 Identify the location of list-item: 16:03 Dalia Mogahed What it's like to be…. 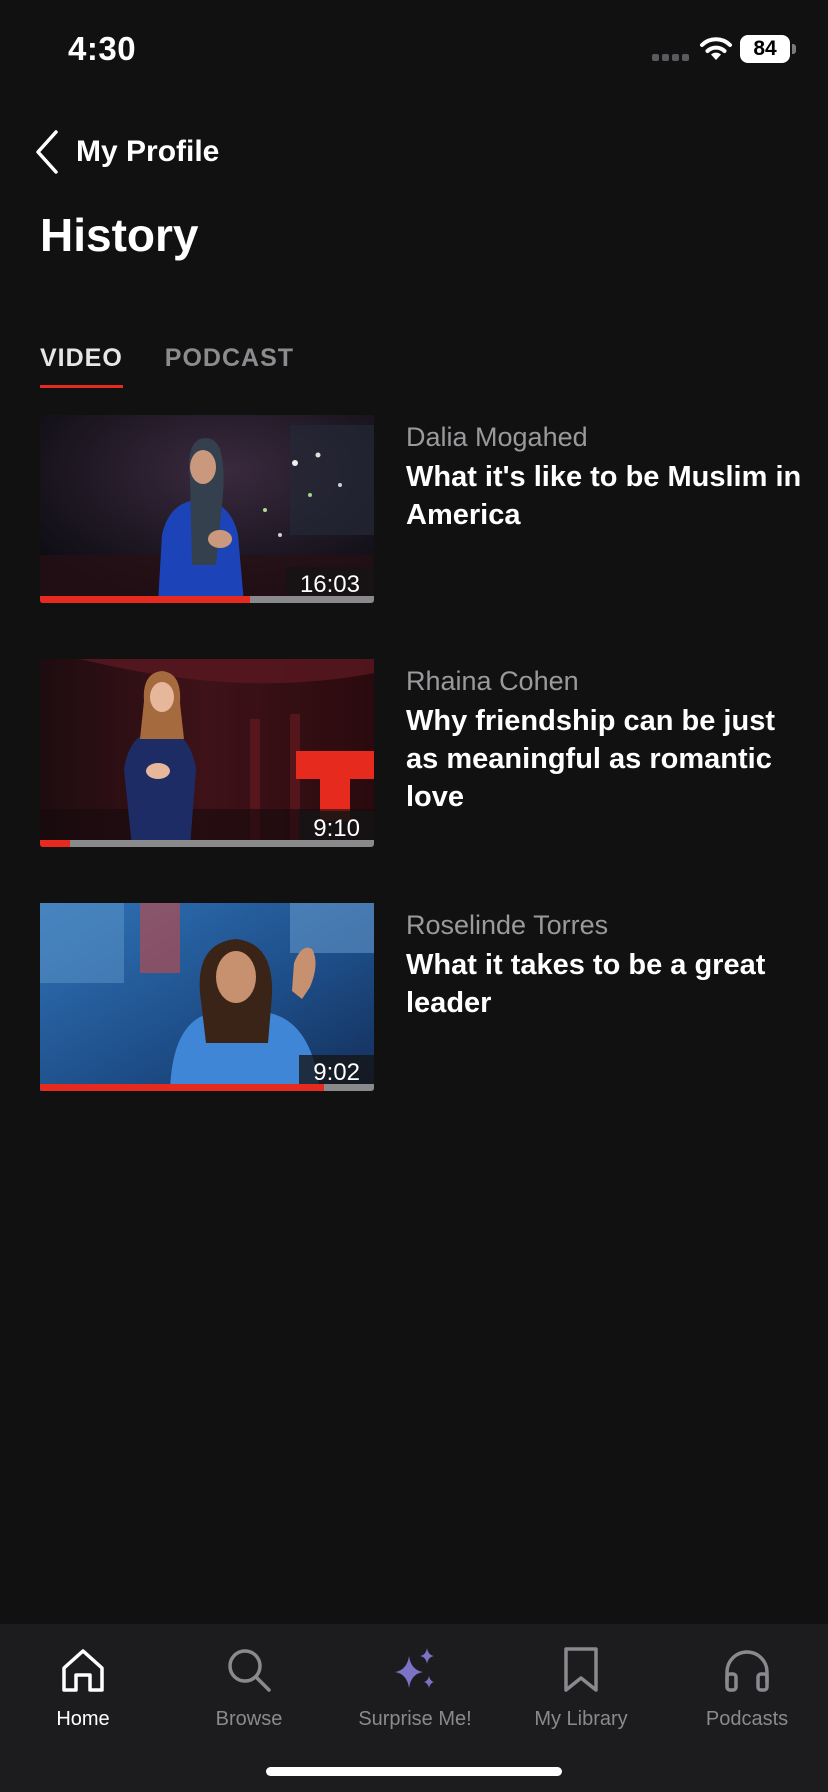
(421, 537).